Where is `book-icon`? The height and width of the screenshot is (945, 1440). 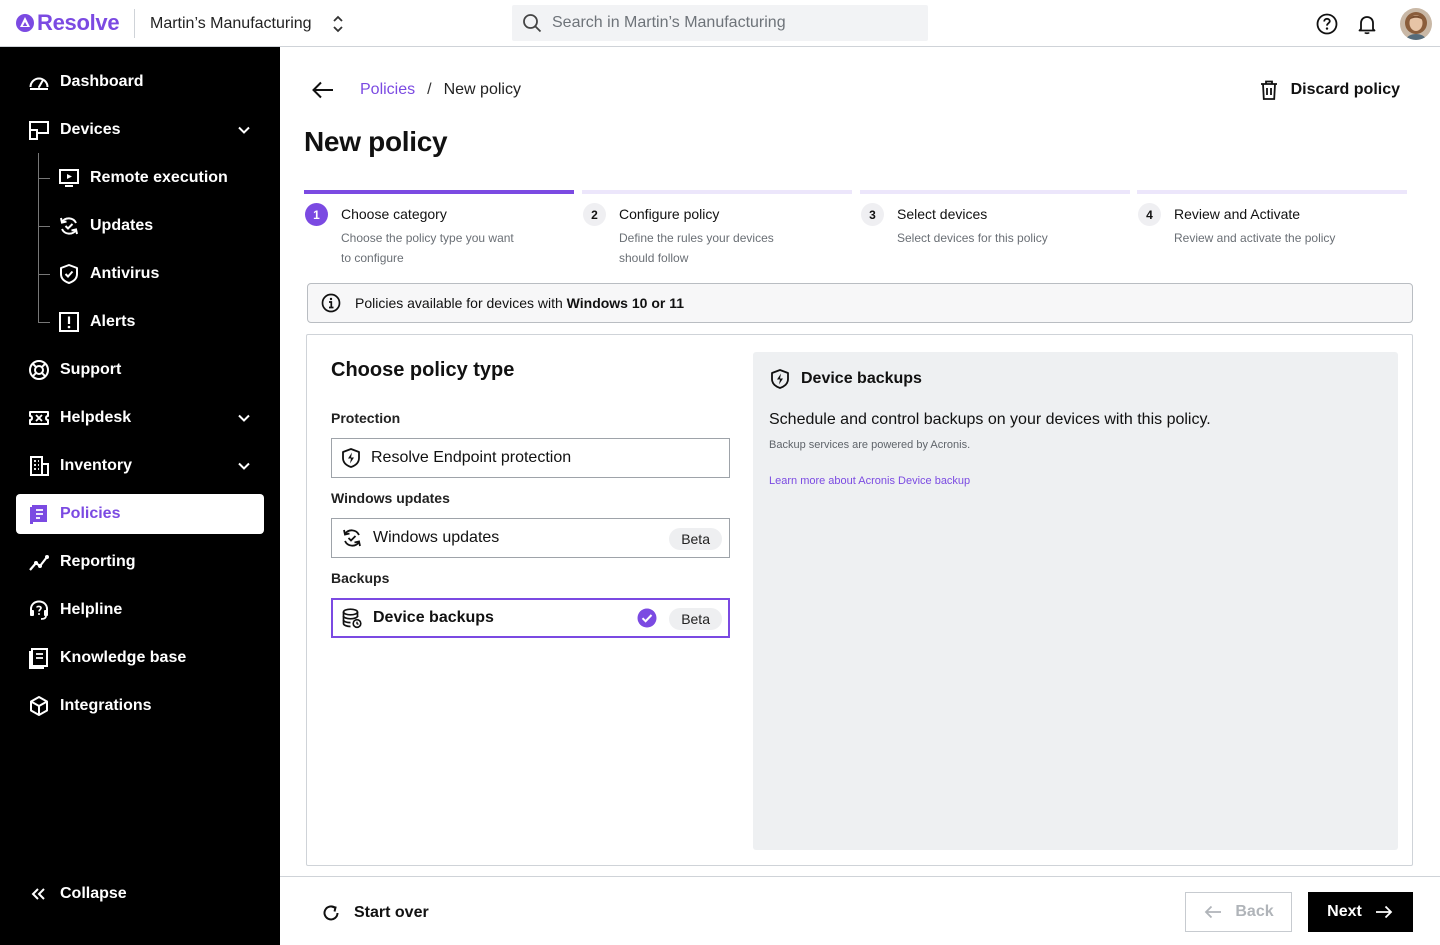
book-icon is located at coordinates (38, 658).